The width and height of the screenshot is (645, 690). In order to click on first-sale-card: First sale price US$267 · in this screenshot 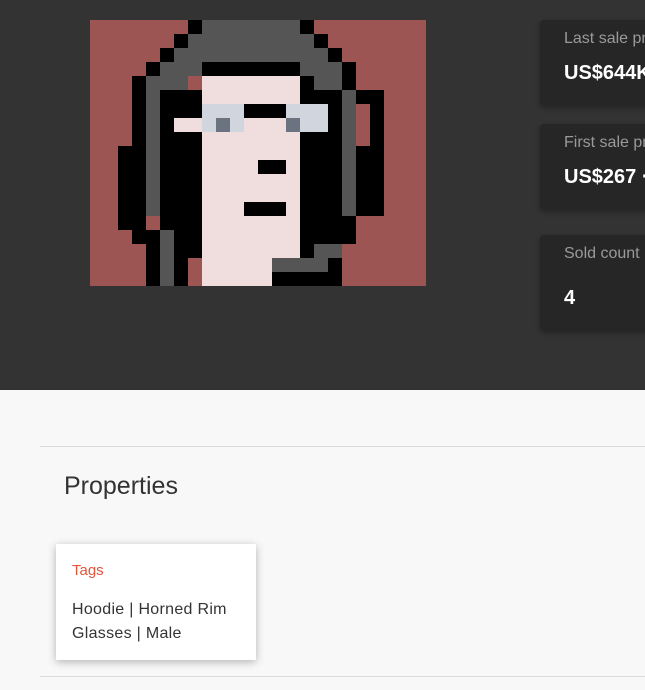, I will do `click(592, 167)`.